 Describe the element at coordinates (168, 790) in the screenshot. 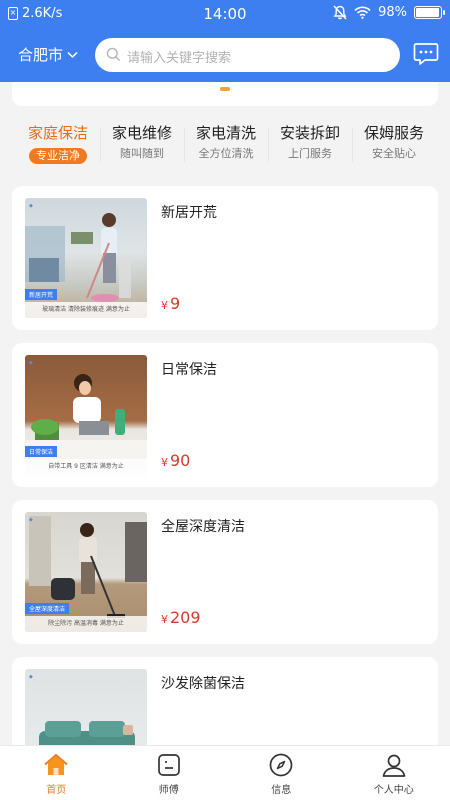

I see `nav-label: 师傅` at that location.